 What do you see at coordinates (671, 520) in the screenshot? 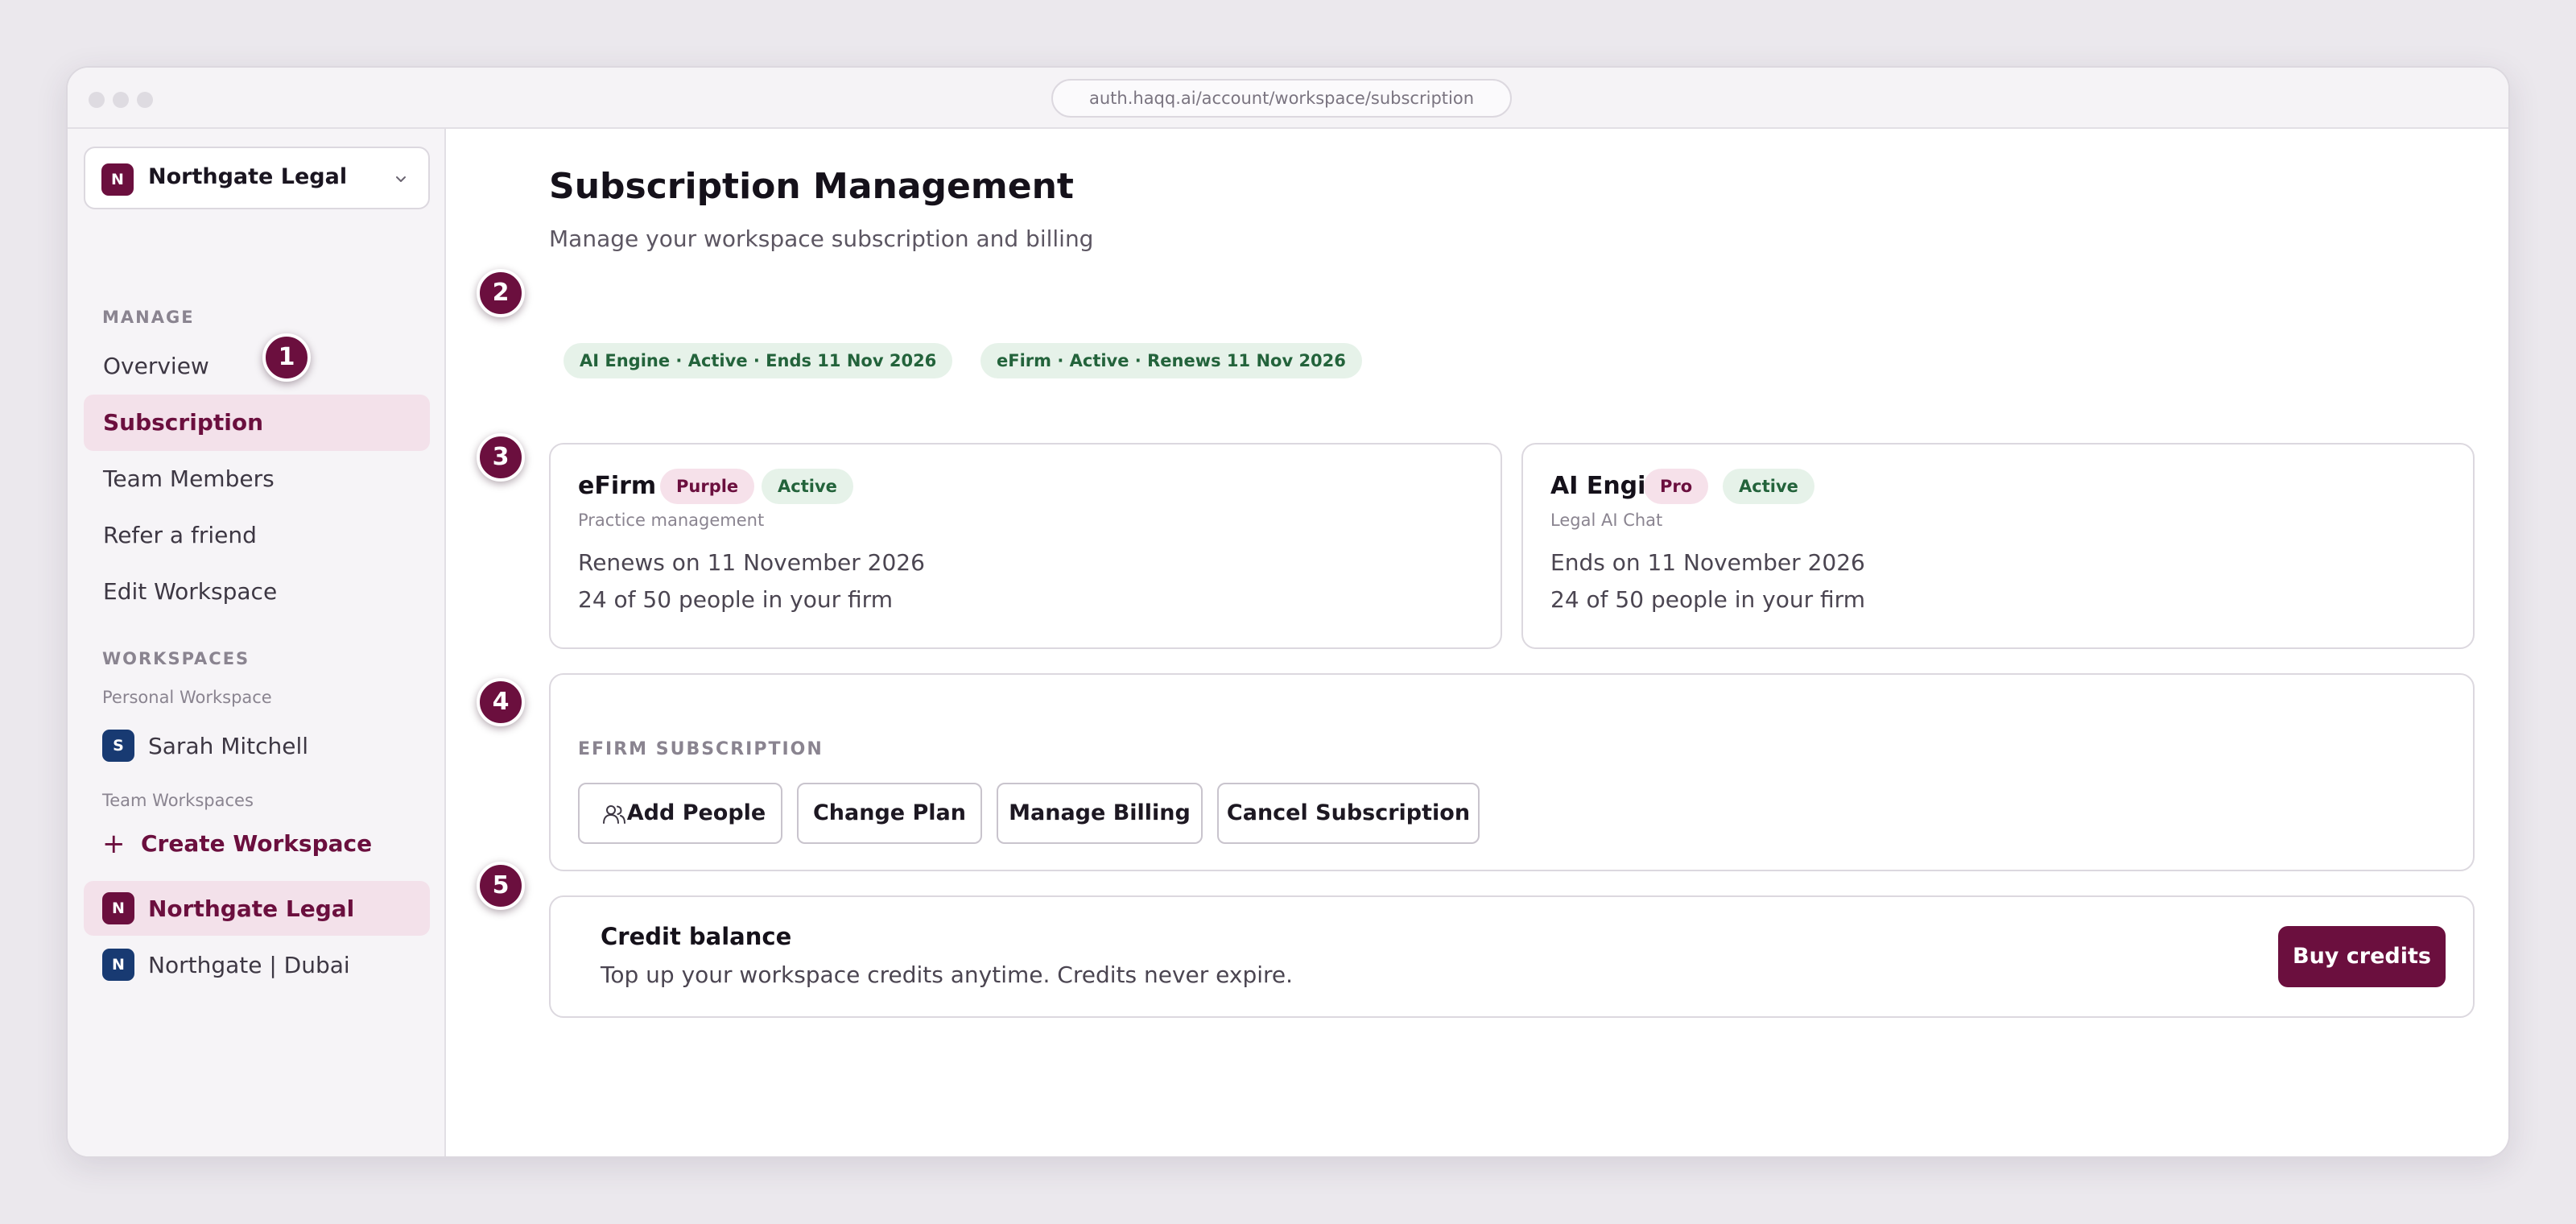
I see `product-category: Practice management` at bounding box center [671, 520].